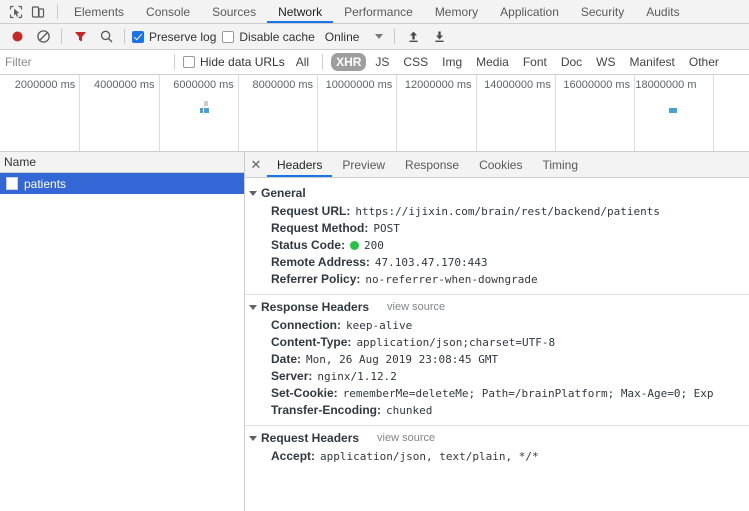 This screenshot has height=511, width=749. Describe the element at coordinates (349, 62) in the screenshot. I see `filter-type-xhr: XHR` at that location.